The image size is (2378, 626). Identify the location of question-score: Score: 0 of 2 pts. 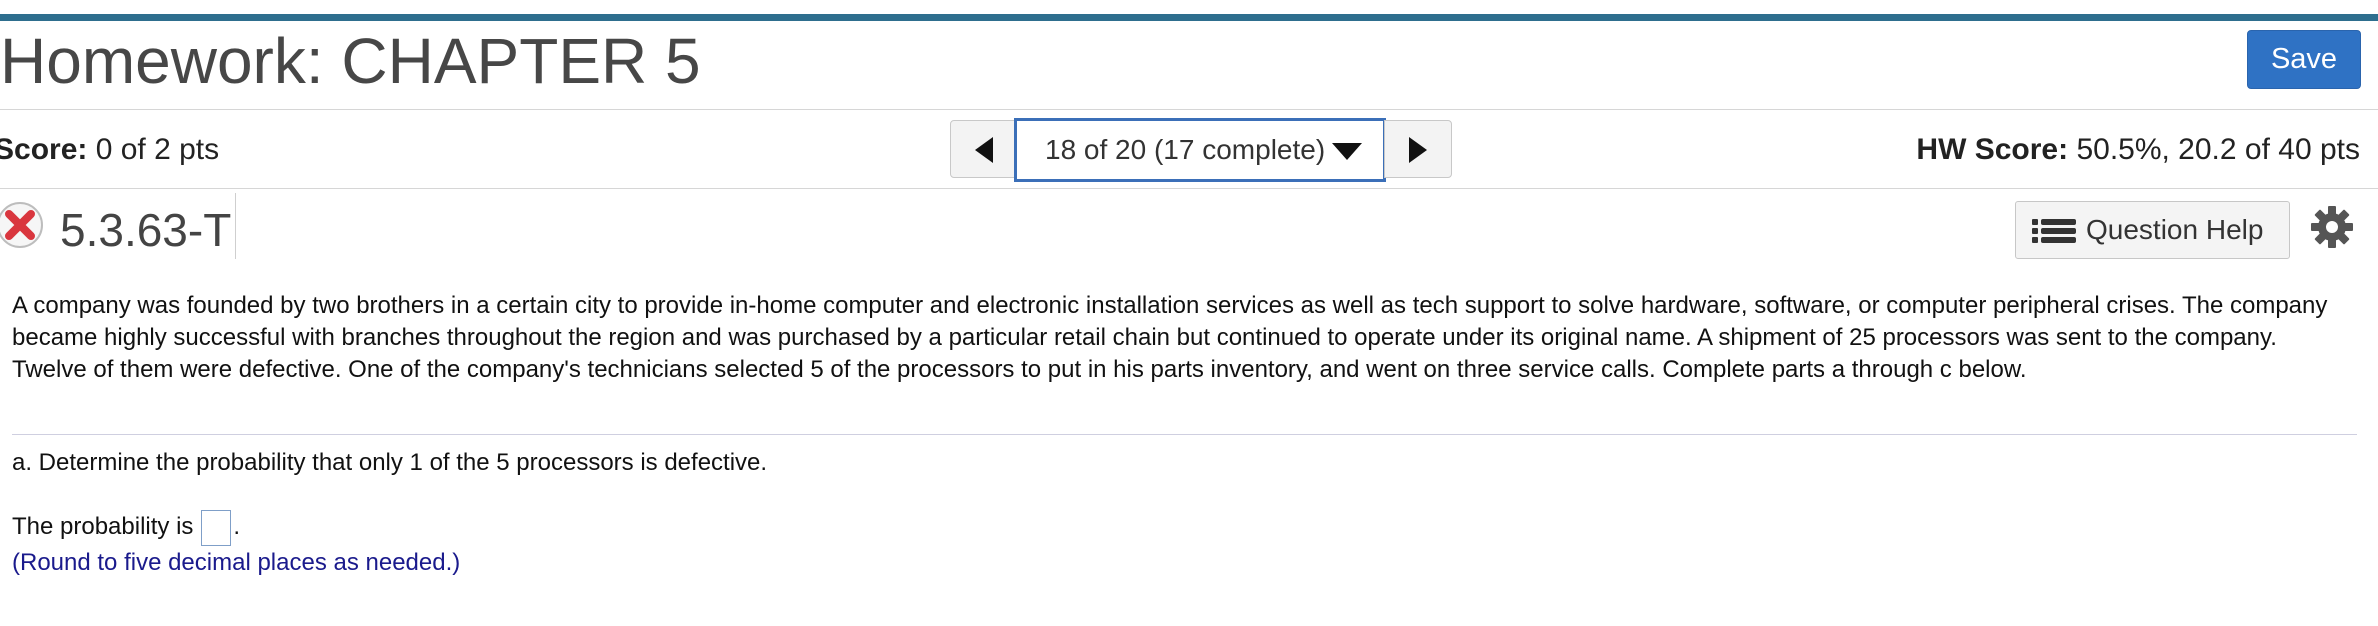
(109, 150).